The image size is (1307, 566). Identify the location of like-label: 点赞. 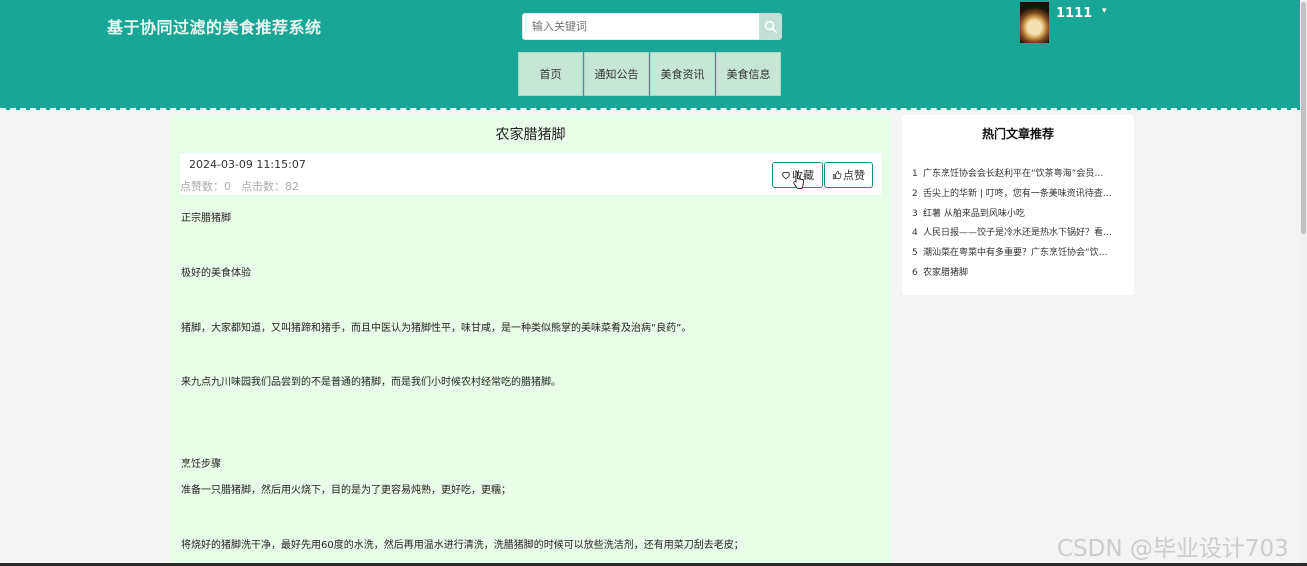
(854, 175).